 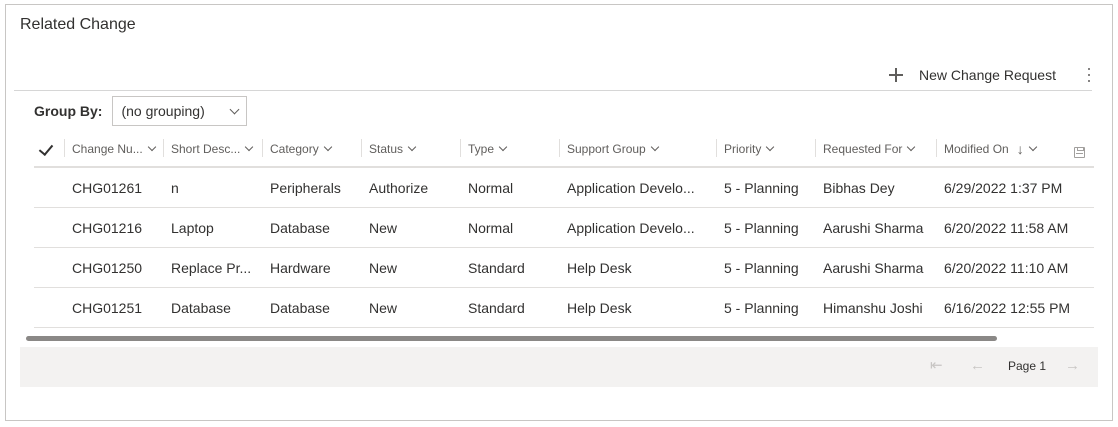 I want to click on column-header-type: Type, so click(x=484, y=149).